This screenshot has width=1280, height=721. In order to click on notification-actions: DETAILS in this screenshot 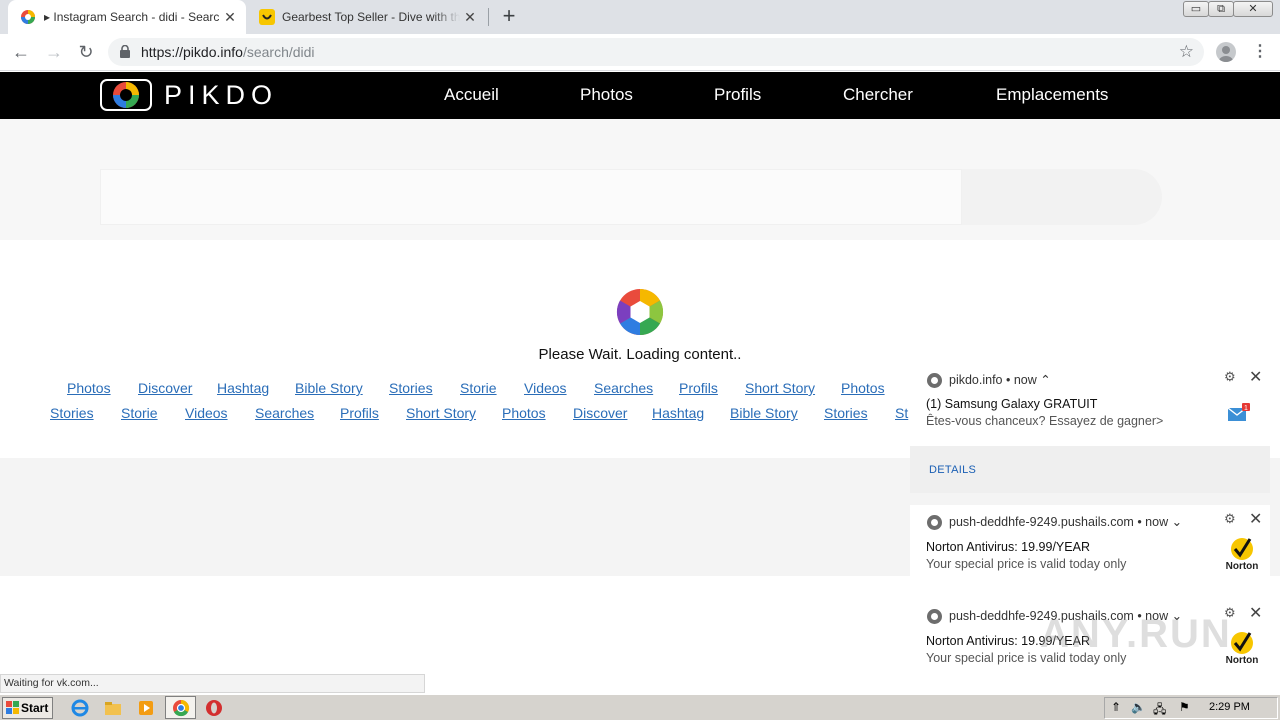, I will do `click(1090, 469)`.